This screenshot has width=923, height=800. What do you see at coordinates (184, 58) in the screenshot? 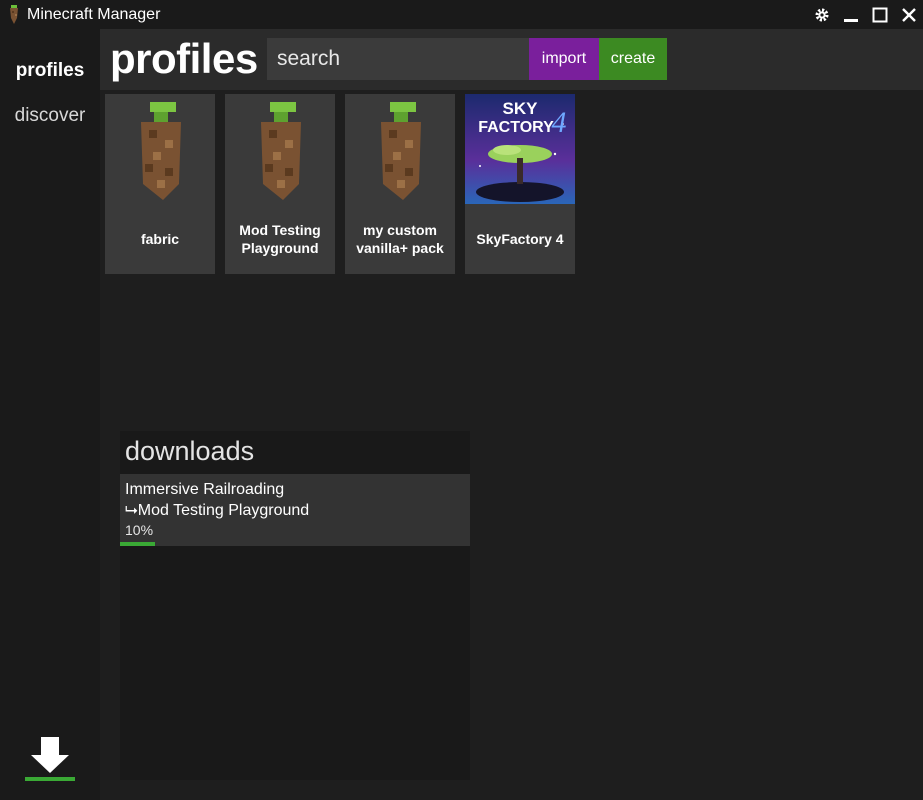
I see `page-title: profiles` at bounding box center [184, 58].